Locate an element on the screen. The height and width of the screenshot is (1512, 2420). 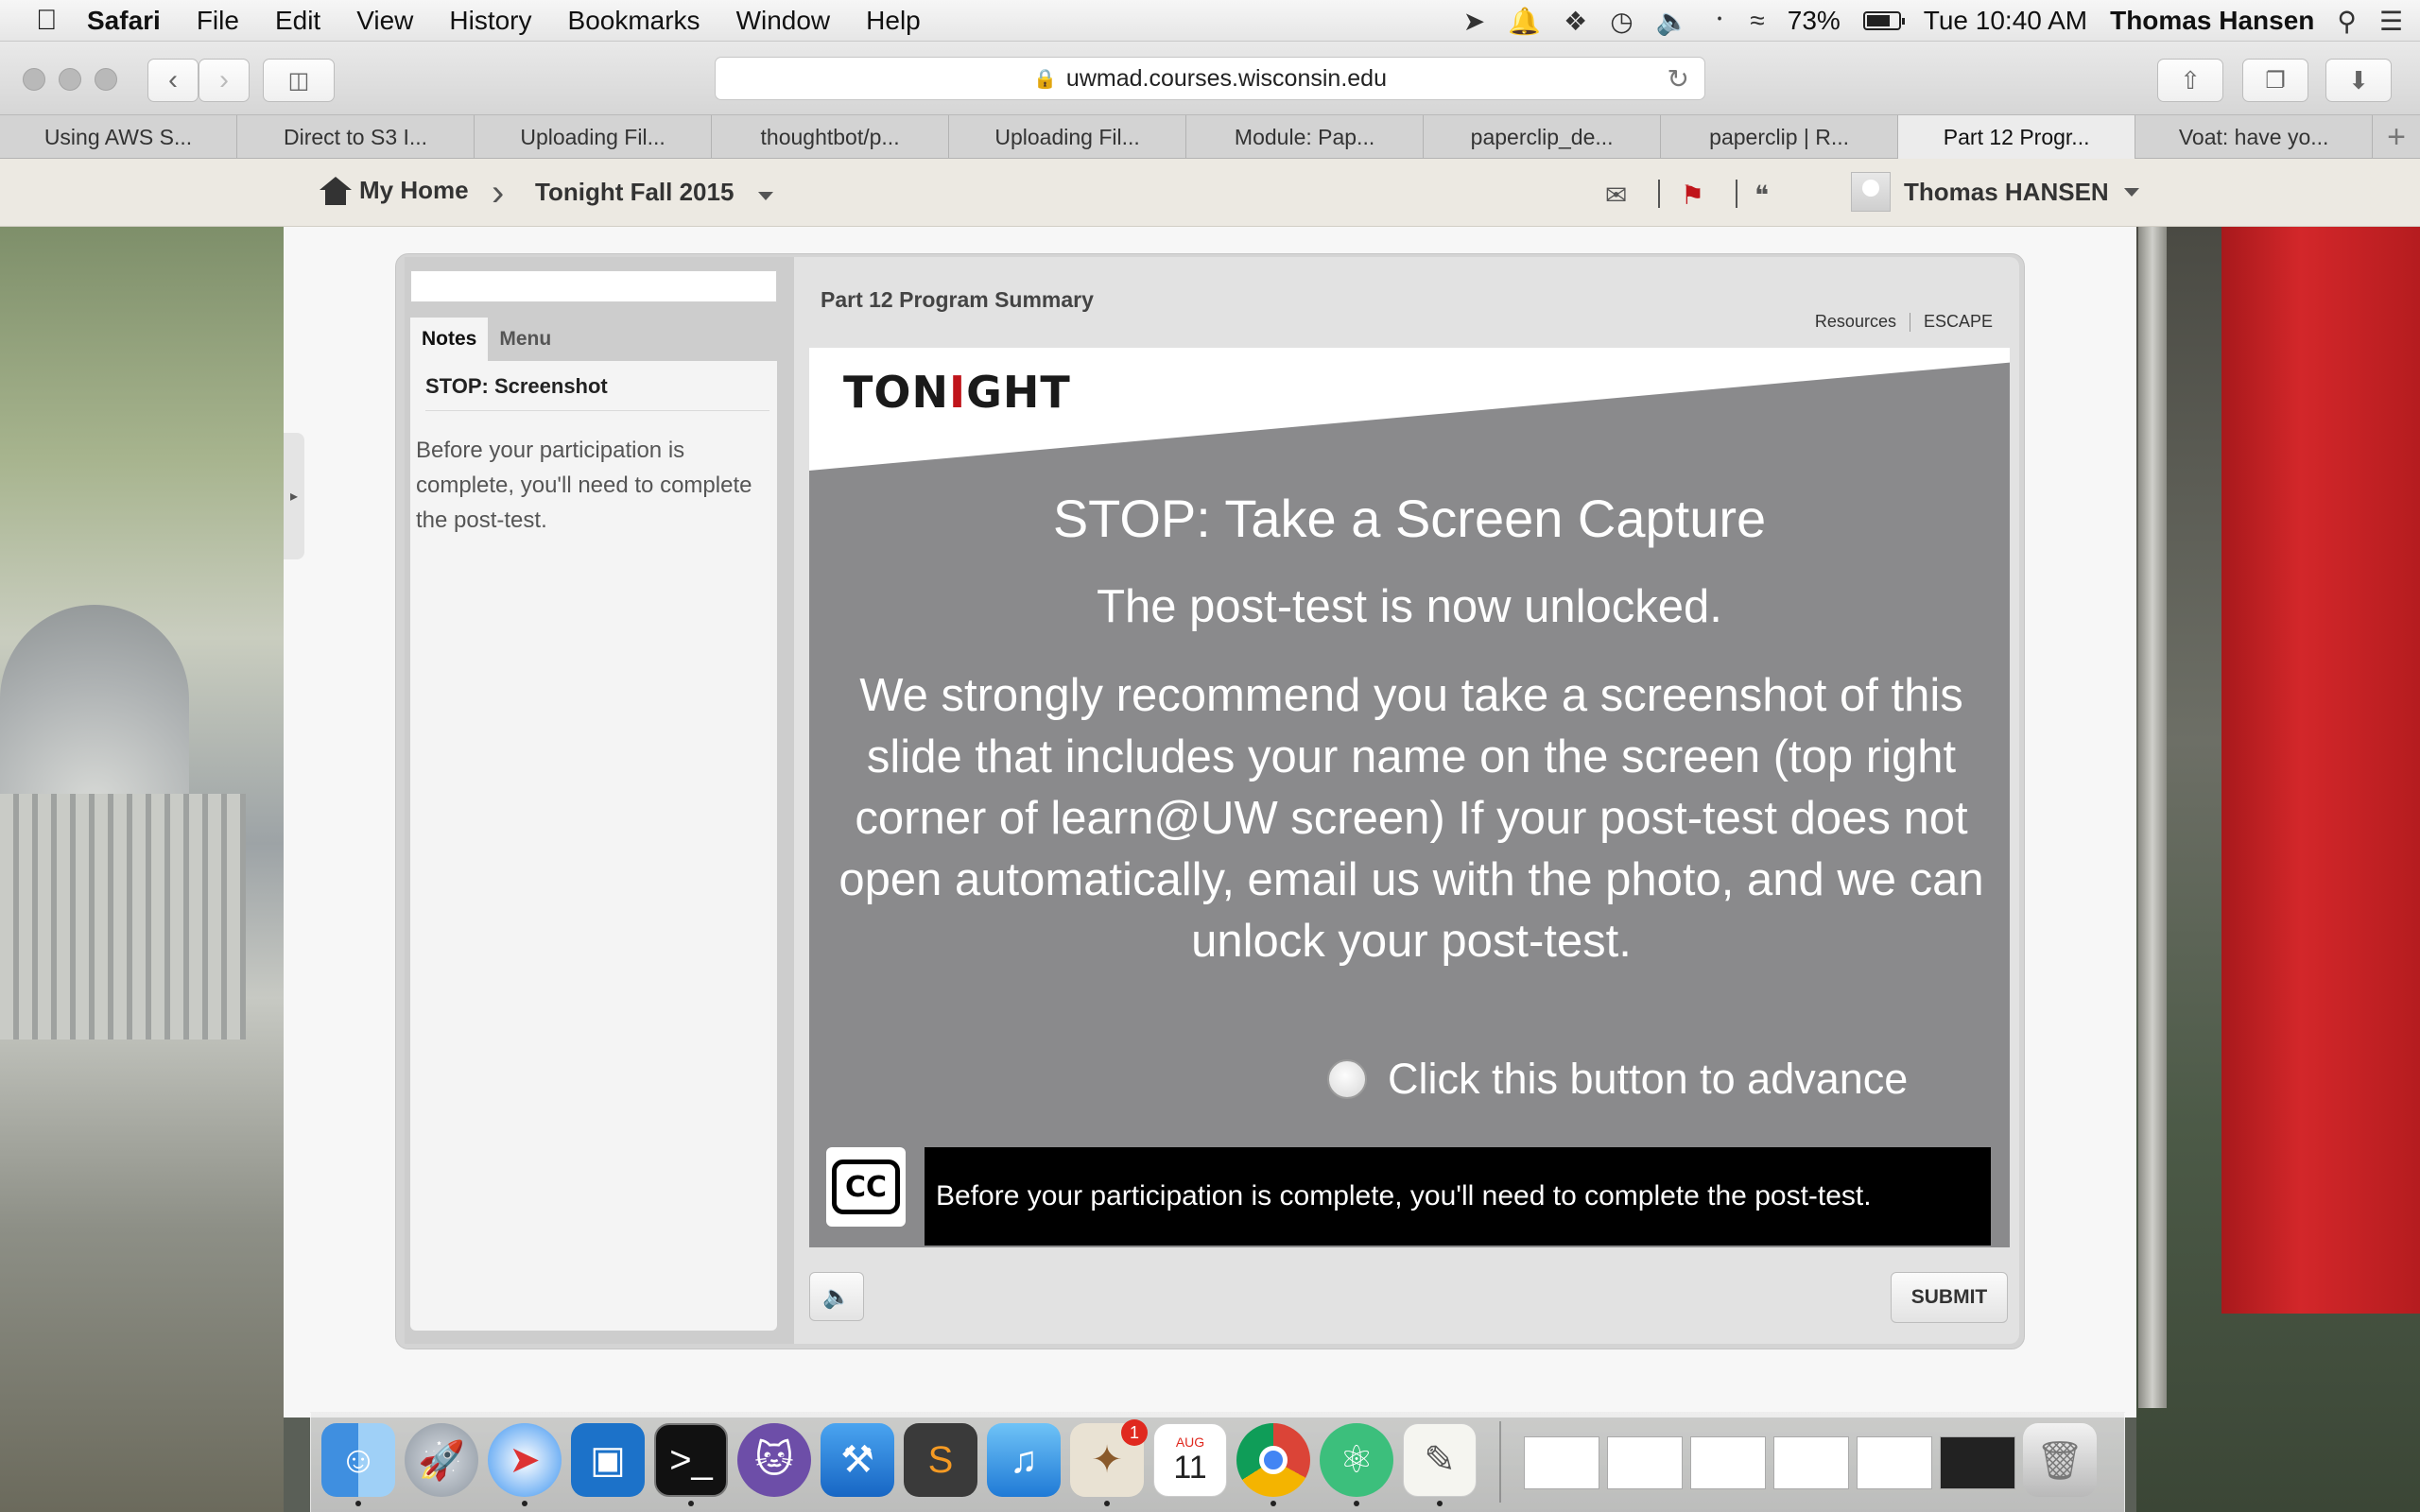
menu-clock: Tue 10:40 AM is located at coordinates (2005, 21).